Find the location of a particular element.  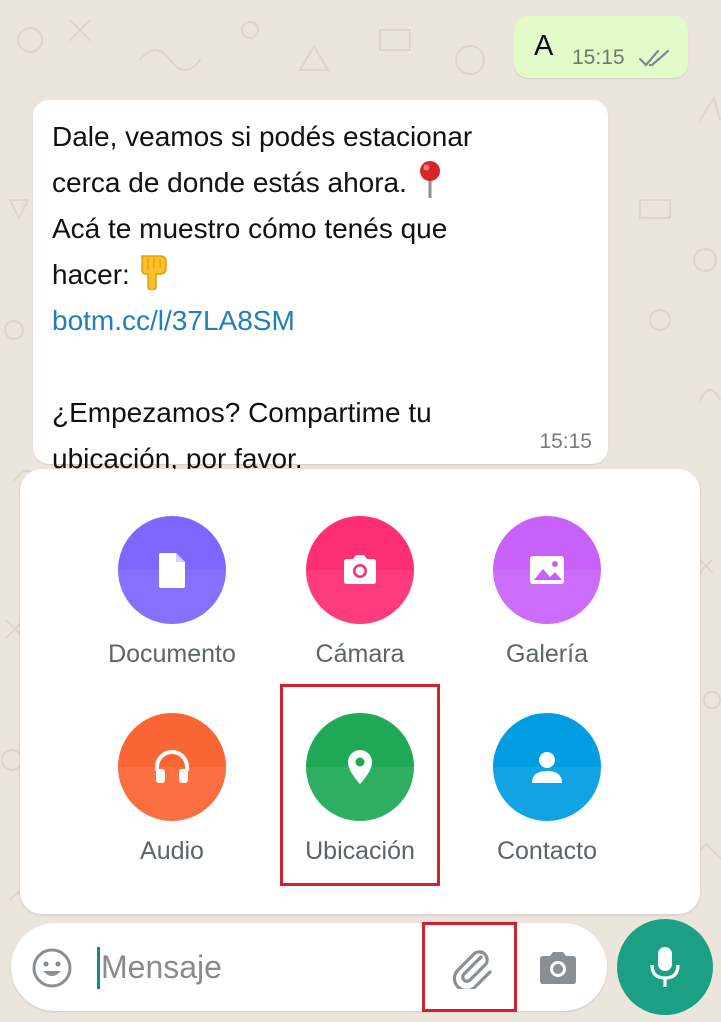

message-line: cerca de donde estás ahora. is located at coordinates (229, 182).